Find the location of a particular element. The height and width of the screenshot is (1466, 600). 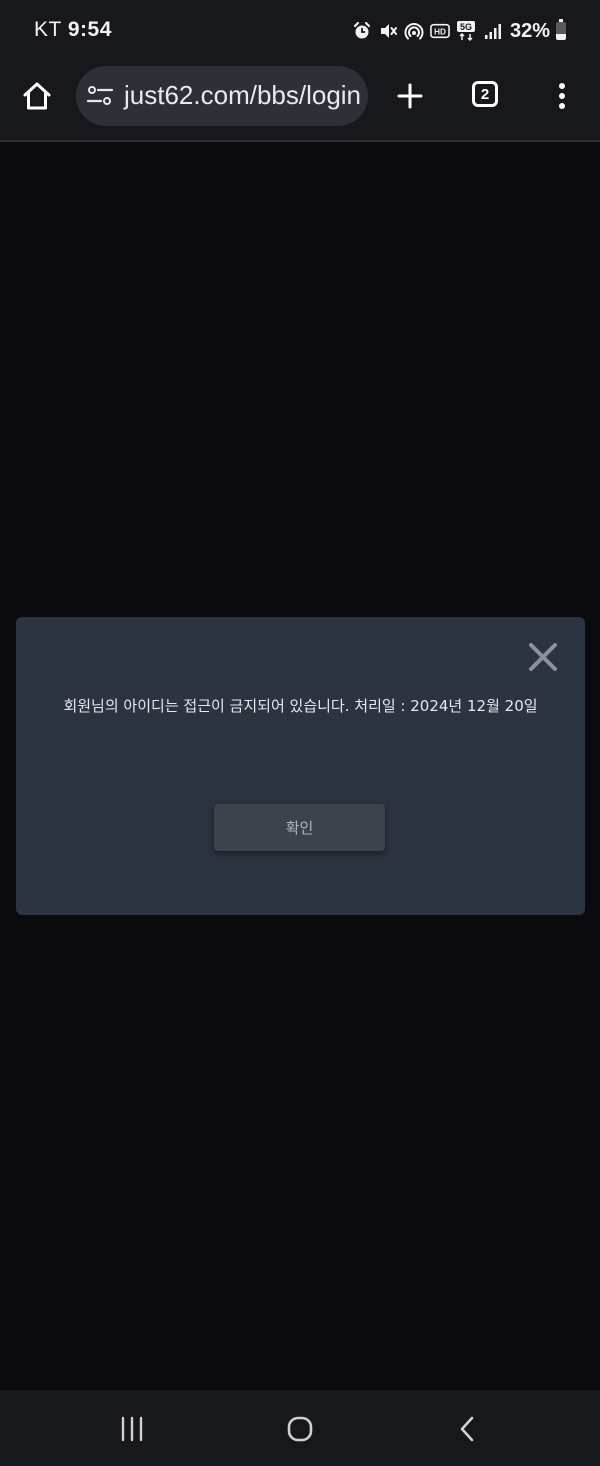

recent-apps-icon is located at coordinates (132, 1429).